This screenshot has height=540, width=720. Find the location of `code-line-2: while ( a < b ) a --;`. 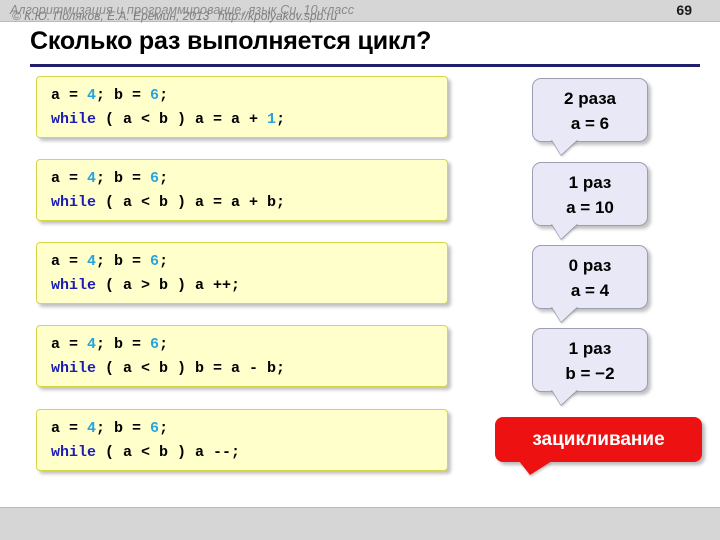

code-line-2: while ( a < b ) a --; is located at coordinates (249, 453).